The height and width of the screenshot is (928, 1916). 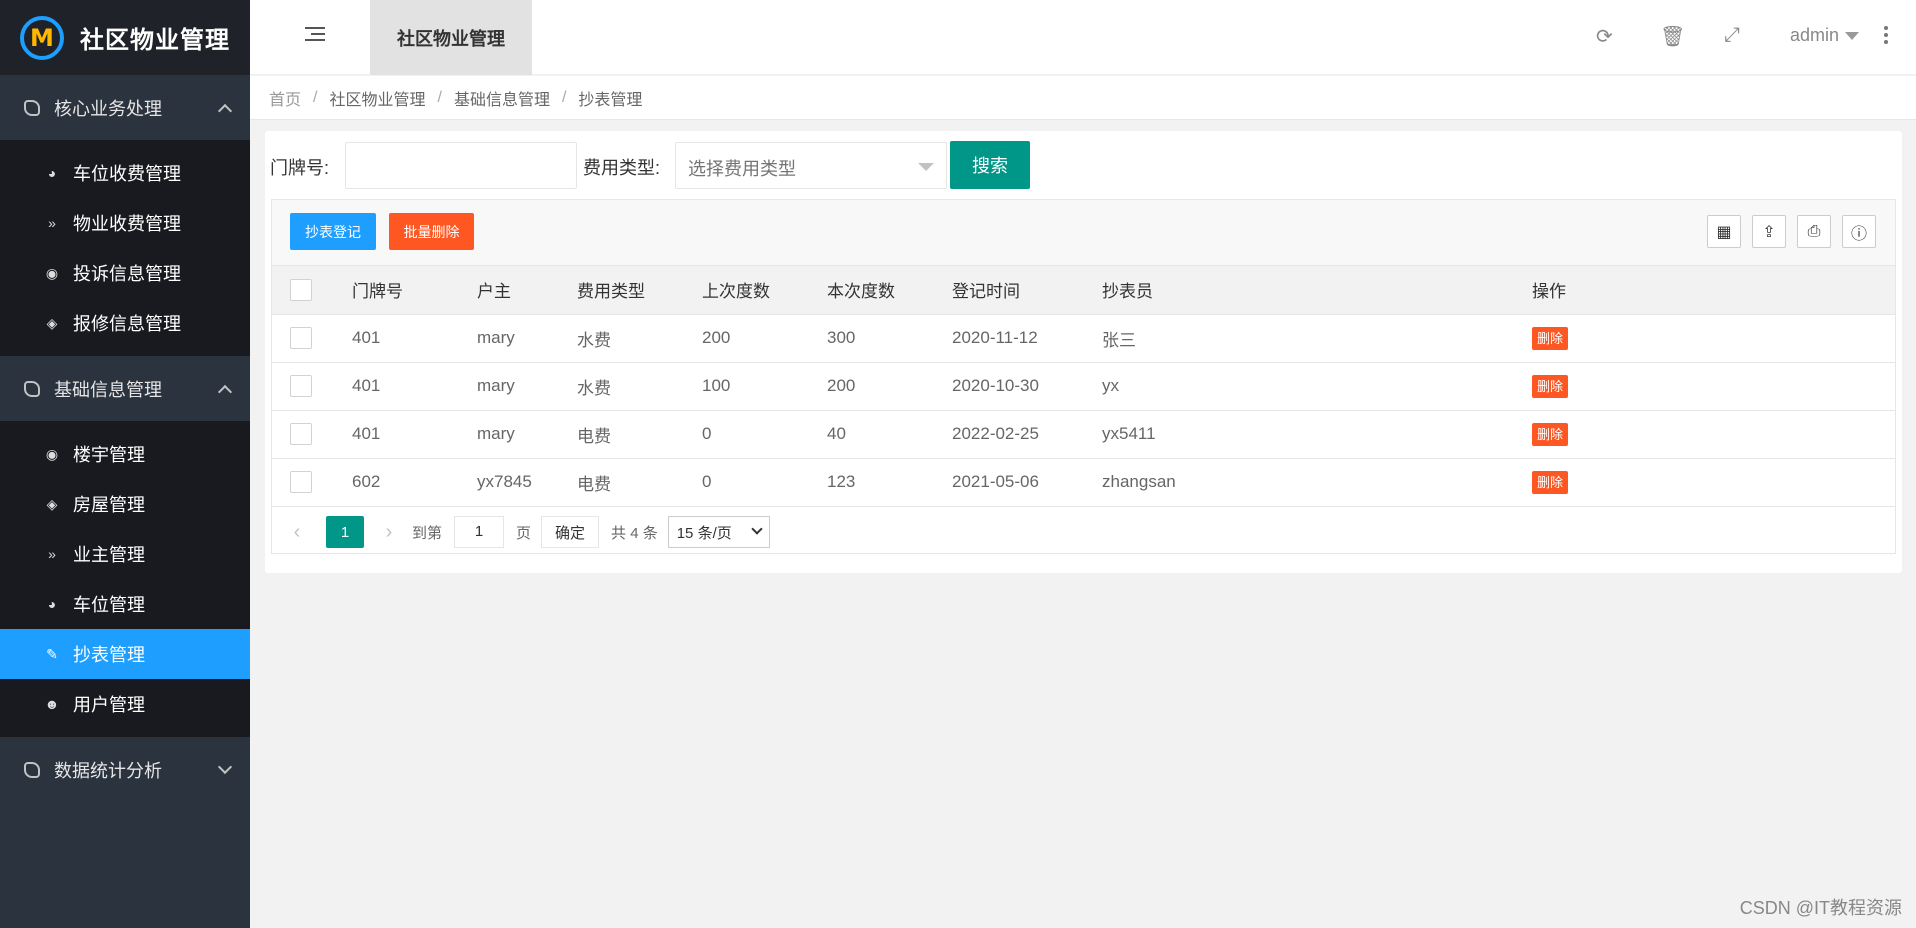 I want to click on column-header: 操作, so click(x=1713, y=290).